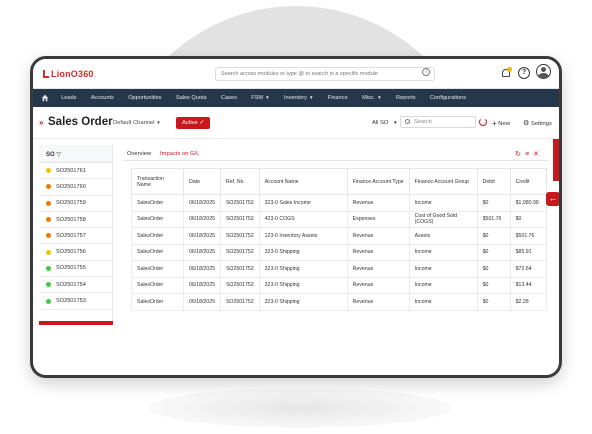 This screenshot has height=434, width=592. Describe the element at coordinates (239, 181) in the screenshot. I see `column-header: Ref. No.` at that location.